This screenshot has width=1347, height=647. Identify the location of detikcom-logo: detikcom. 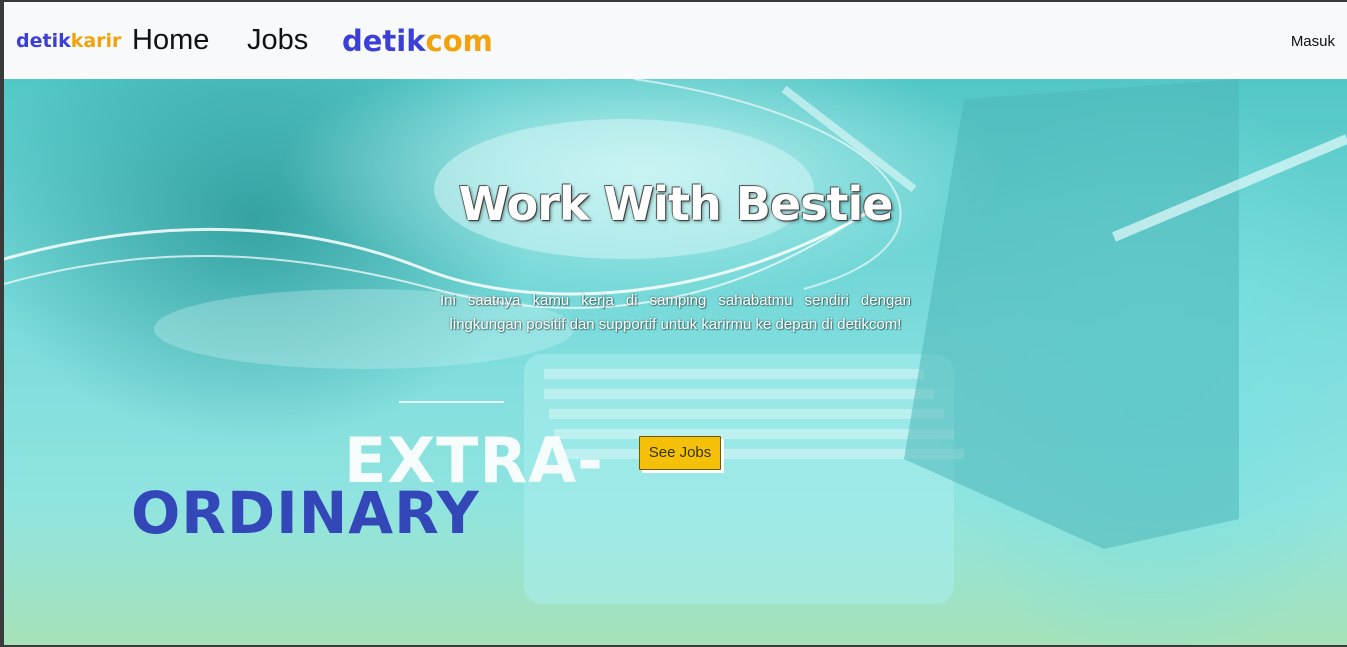
(417, 41).